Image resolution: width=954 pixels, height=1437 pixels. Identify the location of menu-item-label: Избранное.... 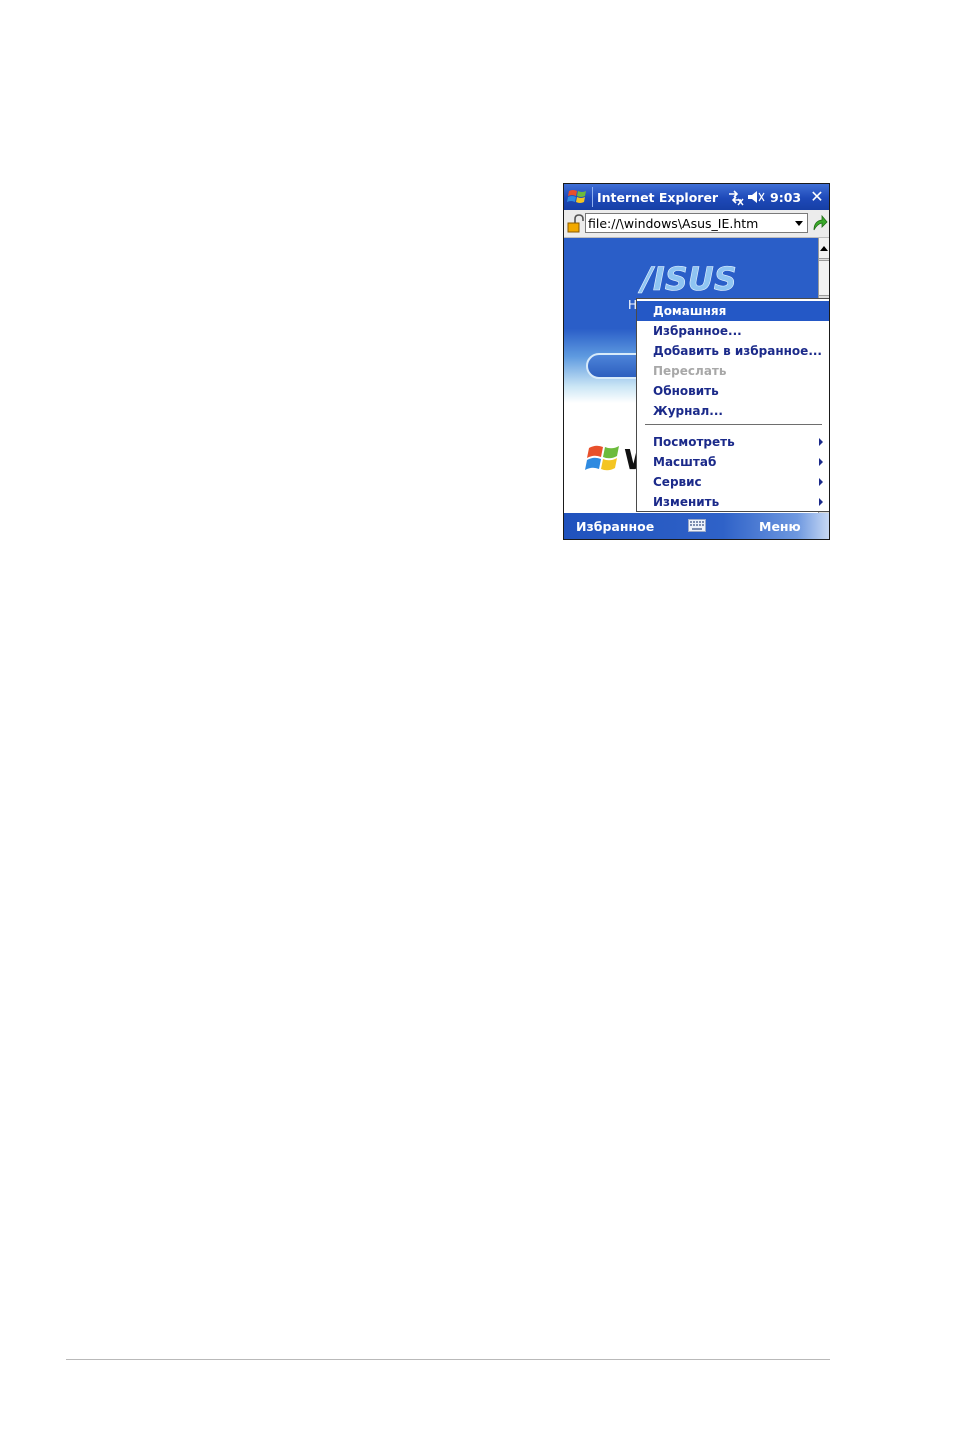
(697, 331).